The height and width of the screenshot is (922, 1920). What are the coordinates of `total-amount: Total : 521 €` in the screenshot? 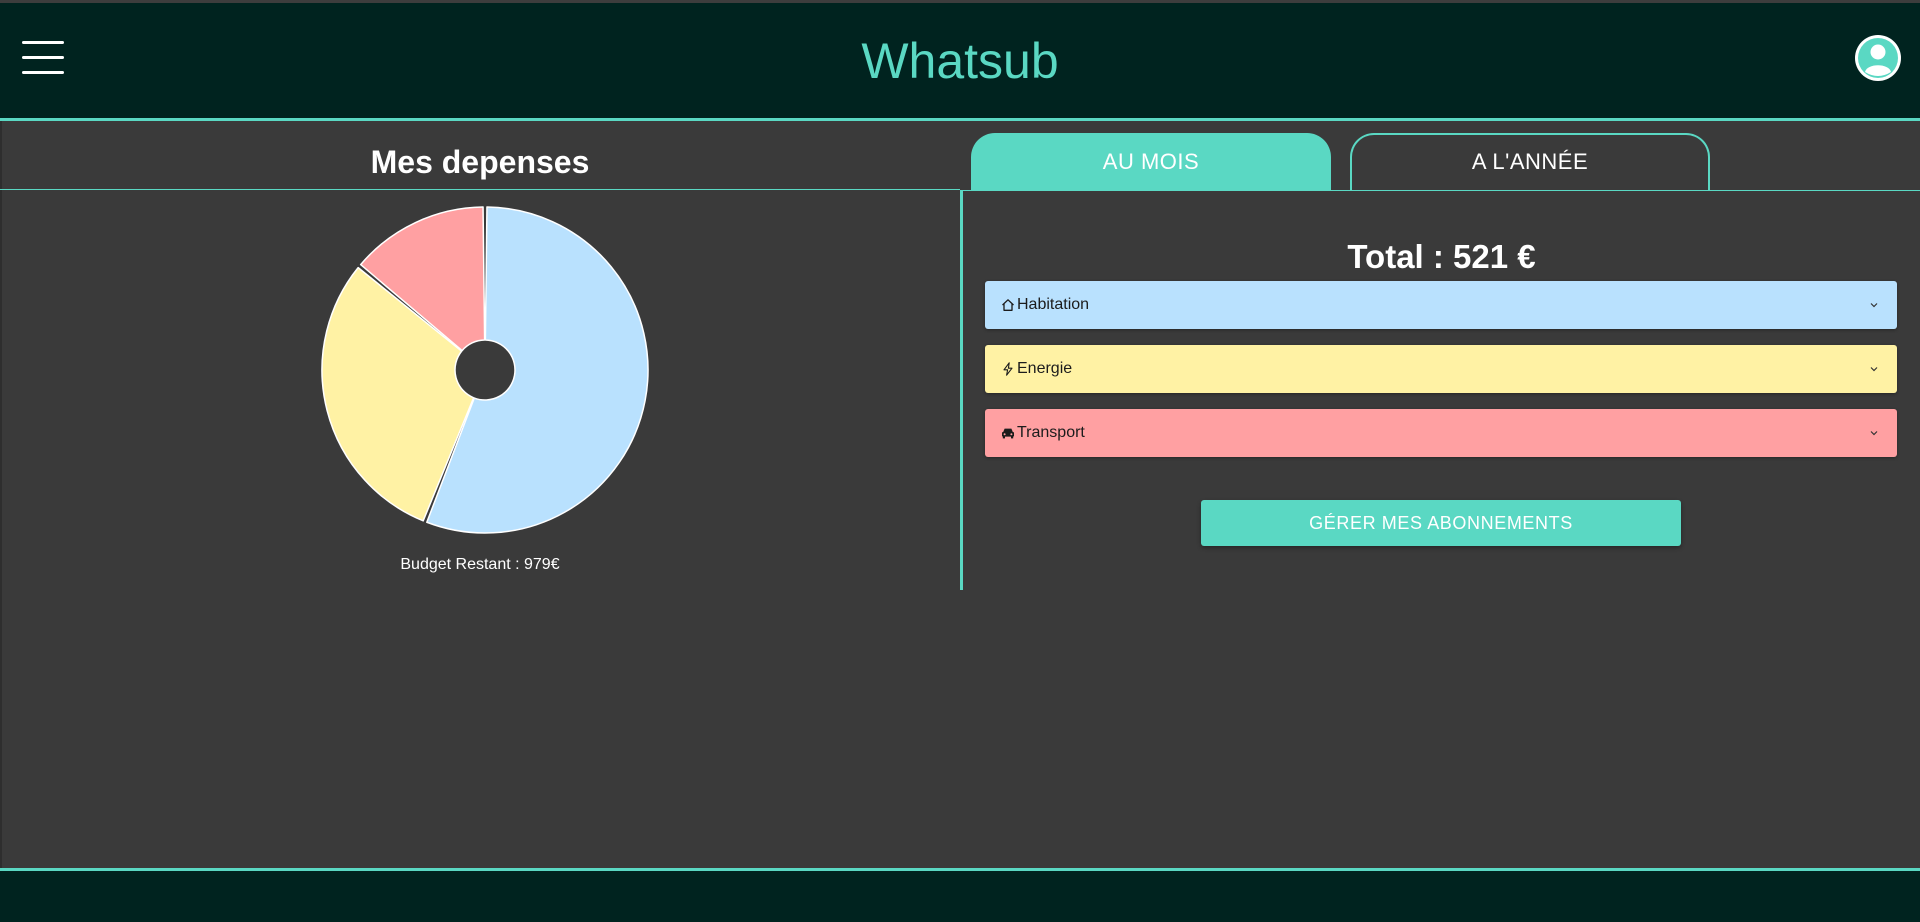 It's located at (1441, 256).